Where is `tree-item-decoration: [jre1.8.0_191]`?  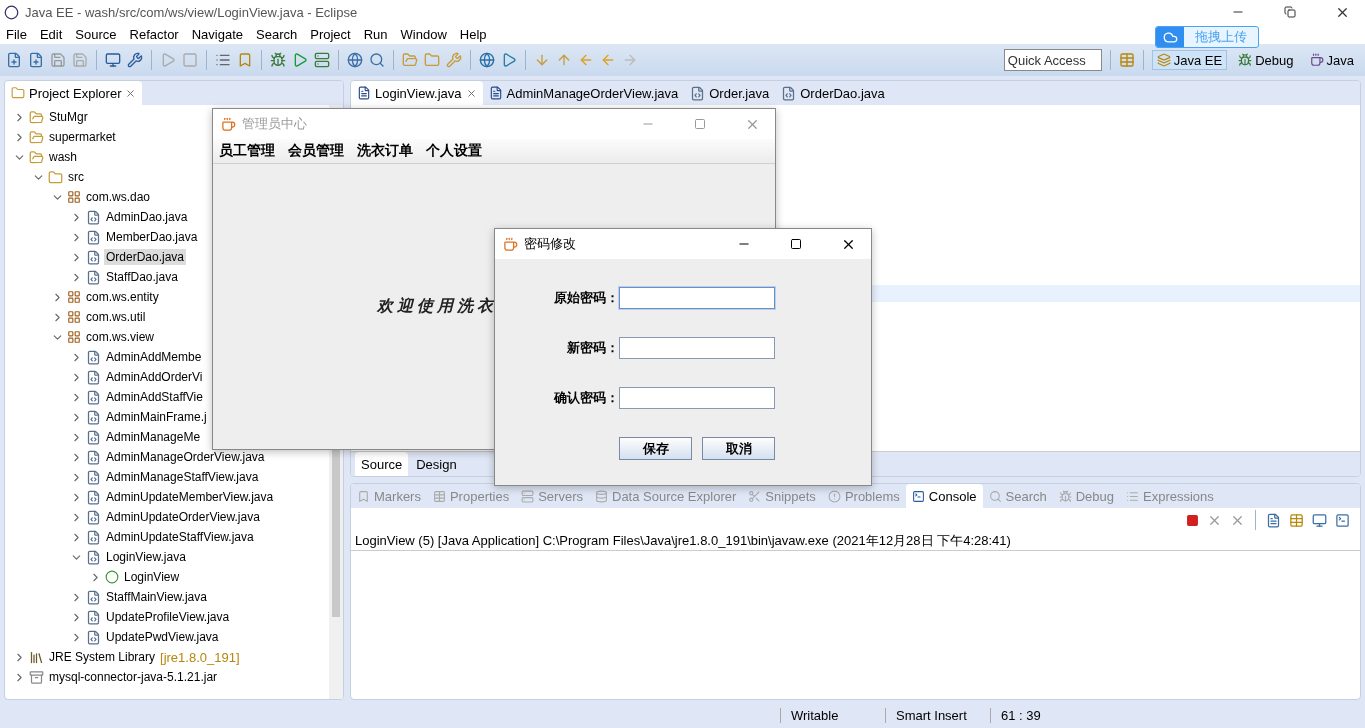 tree-item-decoration: [jre1.8.0_191] is located at coordinates (200, 657).